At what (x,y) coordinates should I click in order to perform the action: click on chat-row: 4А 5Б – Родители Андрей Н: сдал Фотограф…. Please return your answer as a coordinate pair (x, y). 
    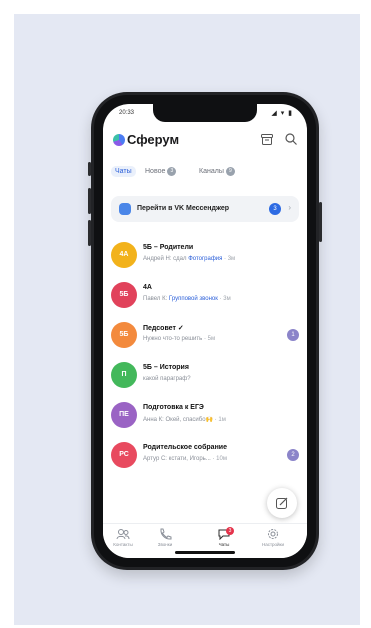
    Looking at the image, I should click on (205, 258).